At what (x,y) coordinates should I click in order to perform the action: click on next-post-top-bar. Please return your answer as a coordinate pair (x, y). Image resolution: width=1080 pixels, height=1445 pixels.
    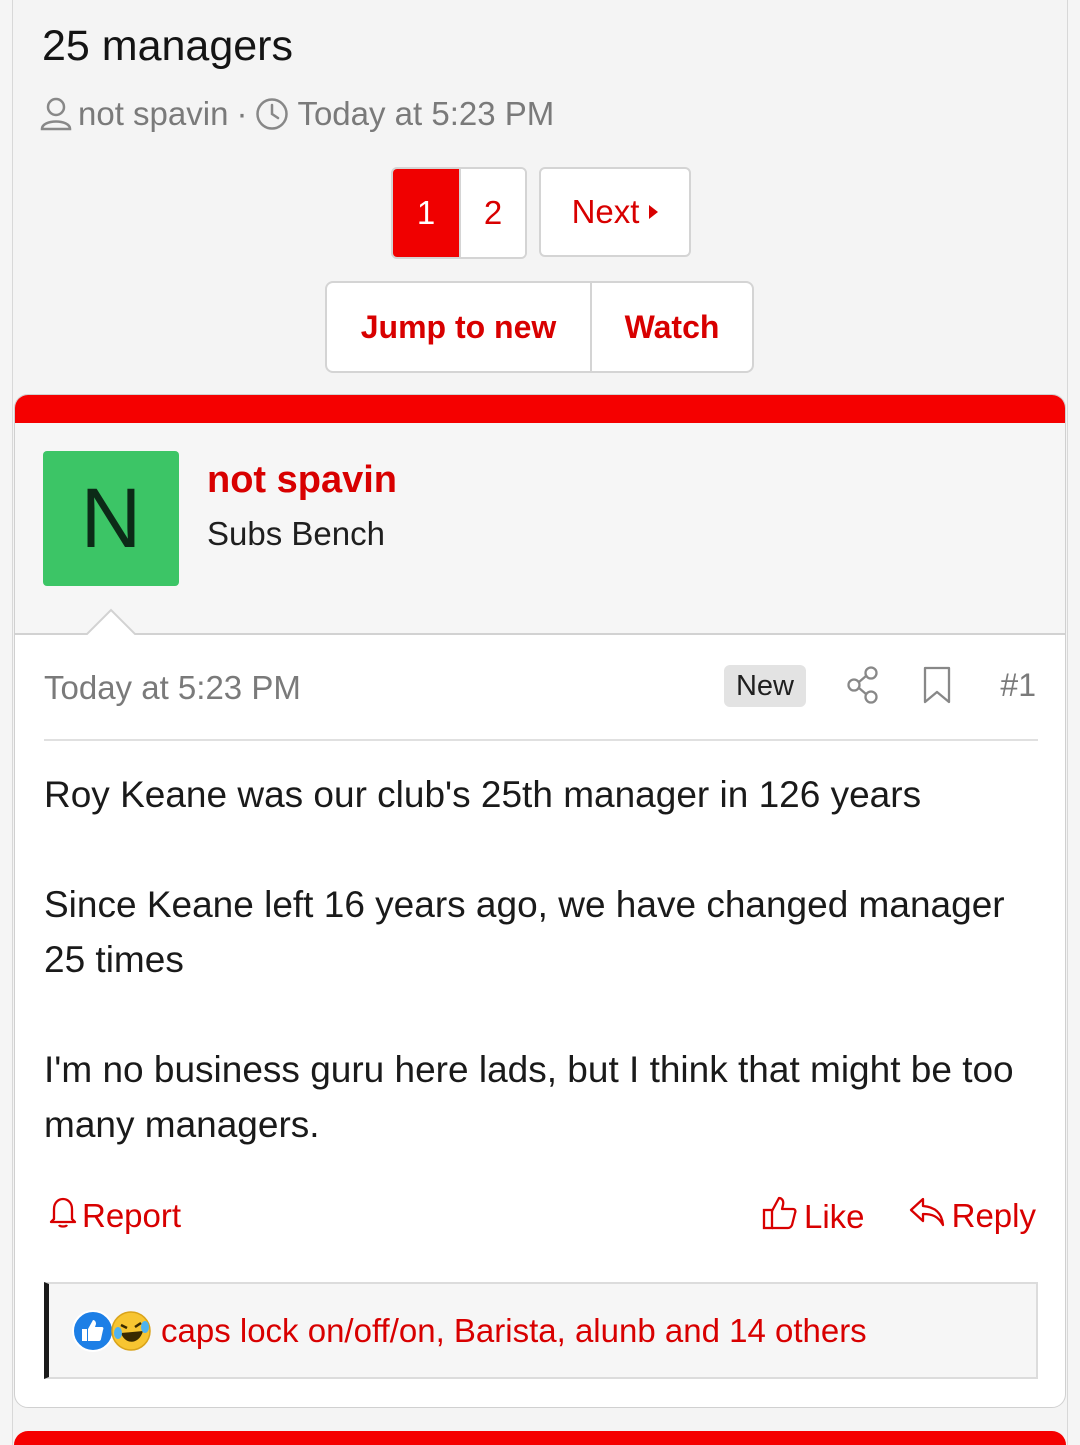
    Looking at the image, I should click on (540, 1438).